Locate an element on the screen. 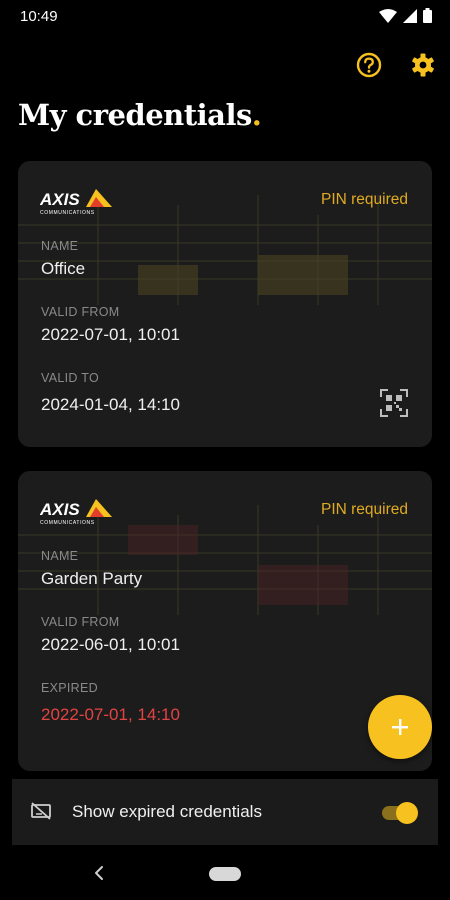 This screenshot has height=900, width=450. system-navigation-bar is located at coordinates (225, 874).